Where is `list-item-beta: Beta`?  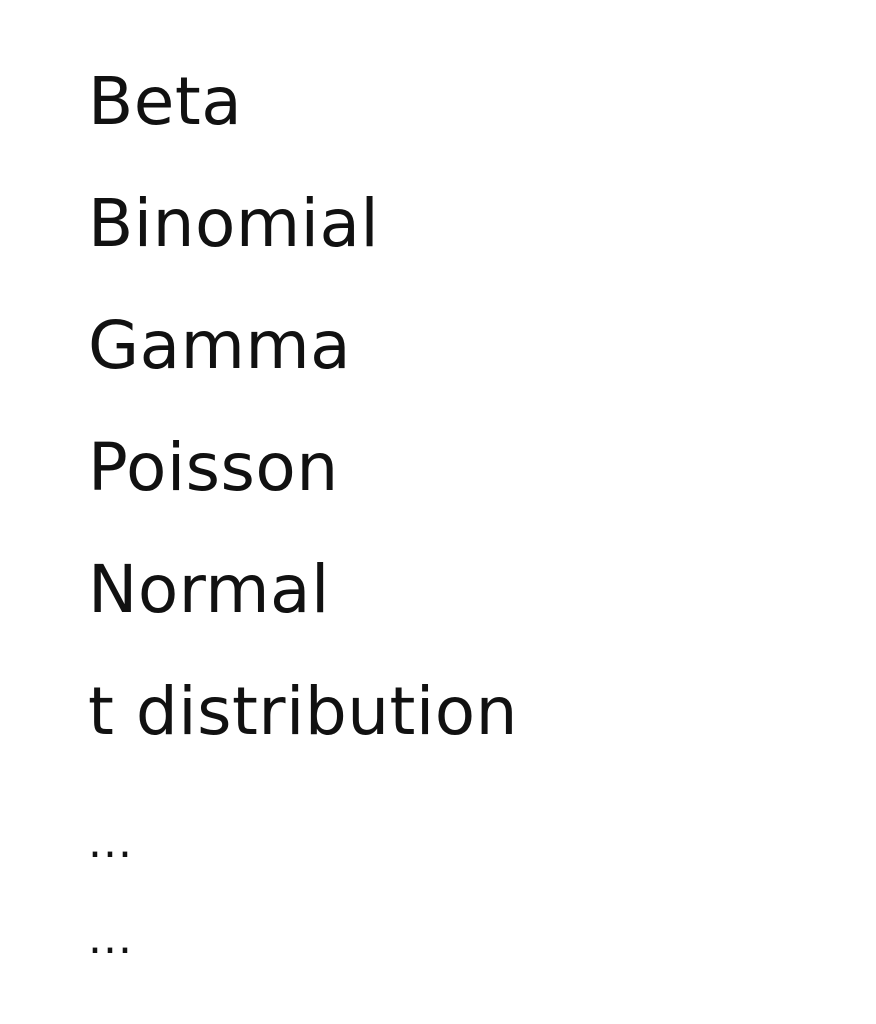 list-item-beta: Beta is located at coordinates (165, 101).